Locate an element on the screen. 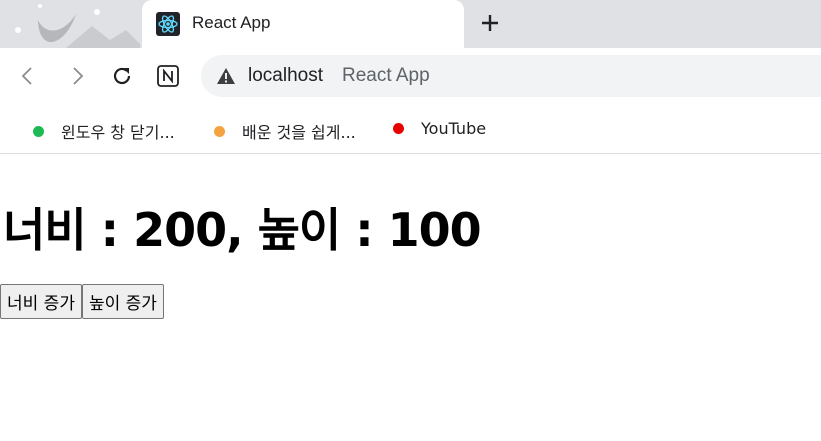 This screenshot has height=441, width=821. address-host: localhost is located at coordinates (285, 75).